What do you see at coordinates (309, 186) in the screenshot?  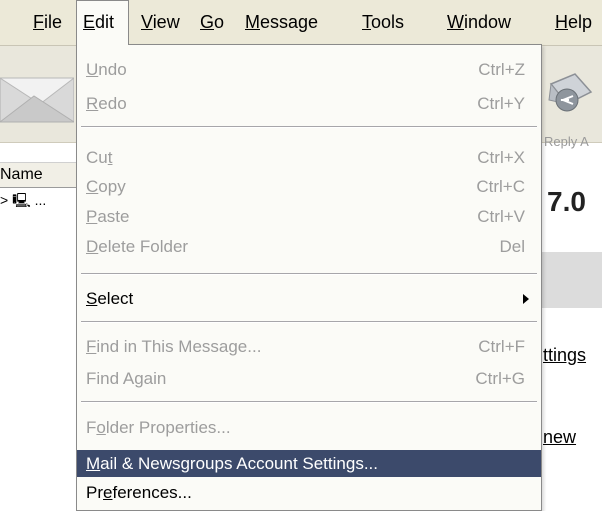 I see `menu-item-copy: Copy Ctrl+C` at bounding box center [309, 186].